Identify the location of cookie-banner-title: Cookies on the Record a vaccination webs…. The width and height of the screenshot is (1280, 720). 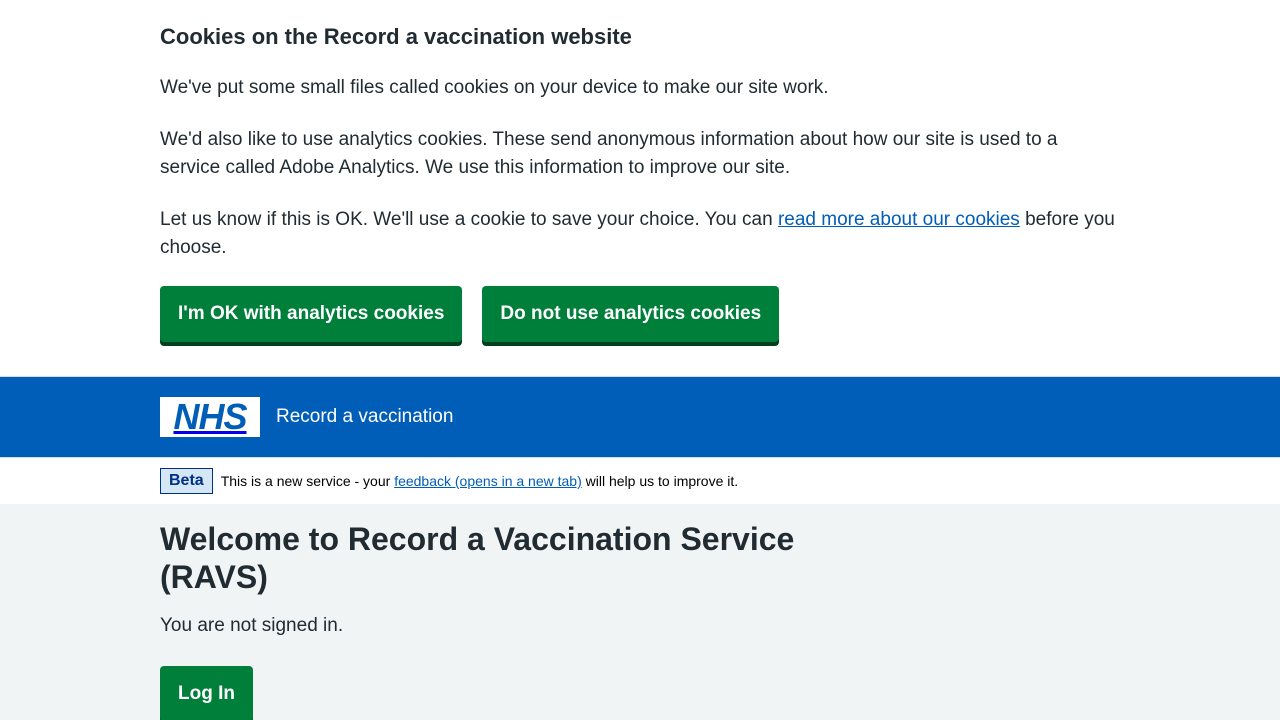
(396, 36).